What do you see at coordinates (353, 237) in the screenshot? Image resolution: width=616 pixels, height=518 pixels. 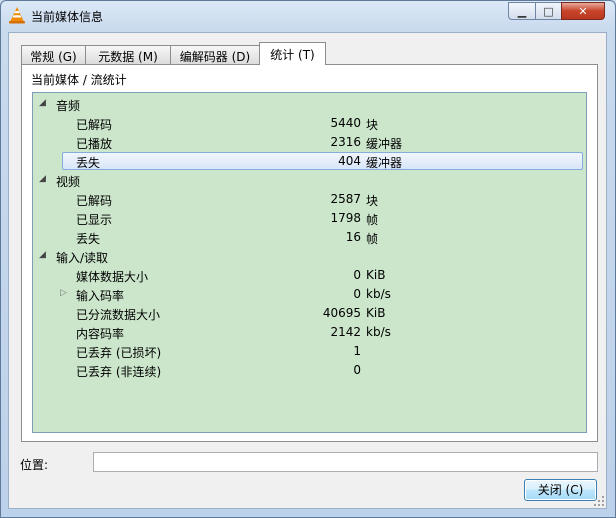 I see `stat-value: 16` at bounding box center [353, 237].